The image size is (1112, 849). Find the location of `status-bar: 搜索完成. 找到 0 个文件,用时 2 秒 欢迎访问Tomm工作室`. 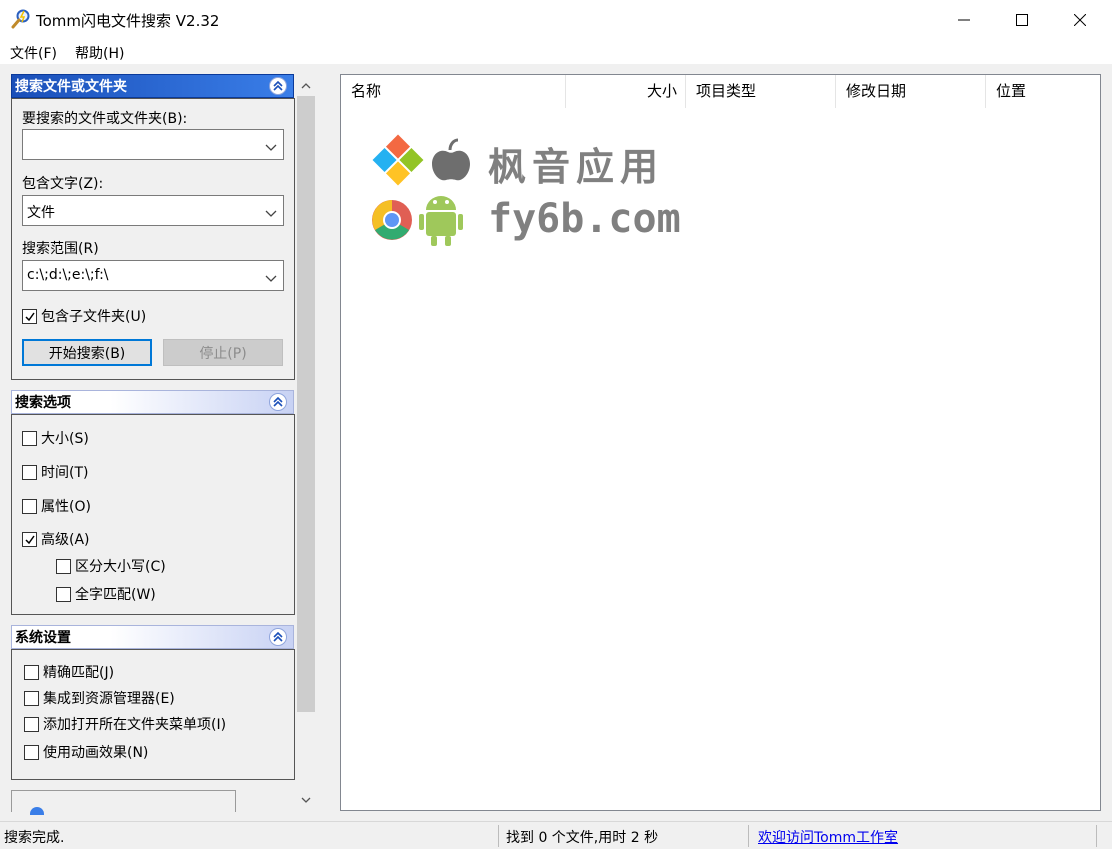

status-bar: 搜索完成. 找到 0 个文件,用时 2 秒 欢迎访问Tomm工作室 is located at coordinates (556, 835).